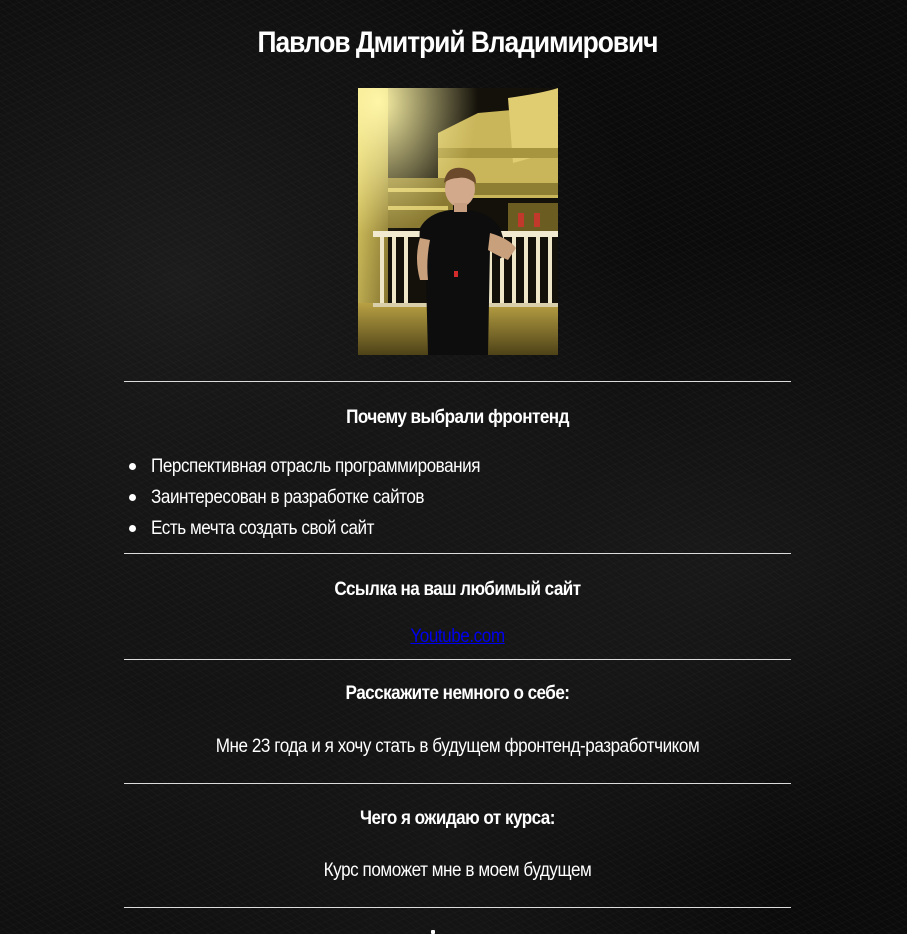 The image size is (907, 934). I want to click on profile-photo, so click(458, 221).